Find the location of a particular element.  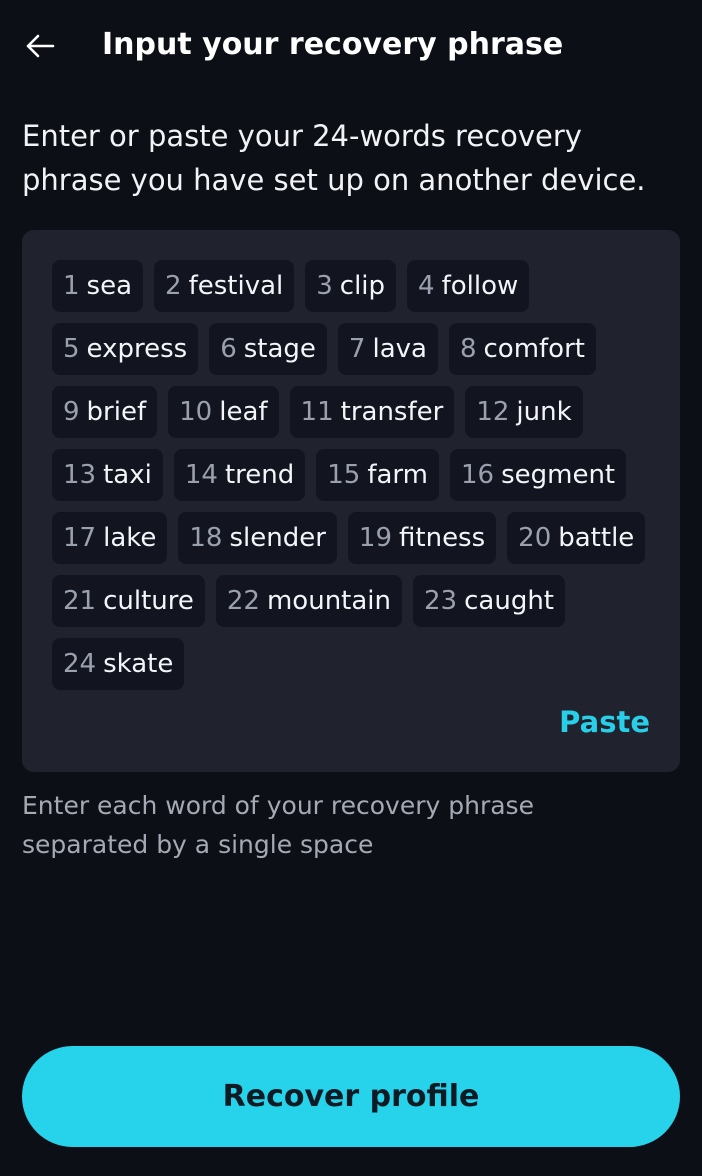

word-chip-number: 22 is located at coordinates (243, 601).